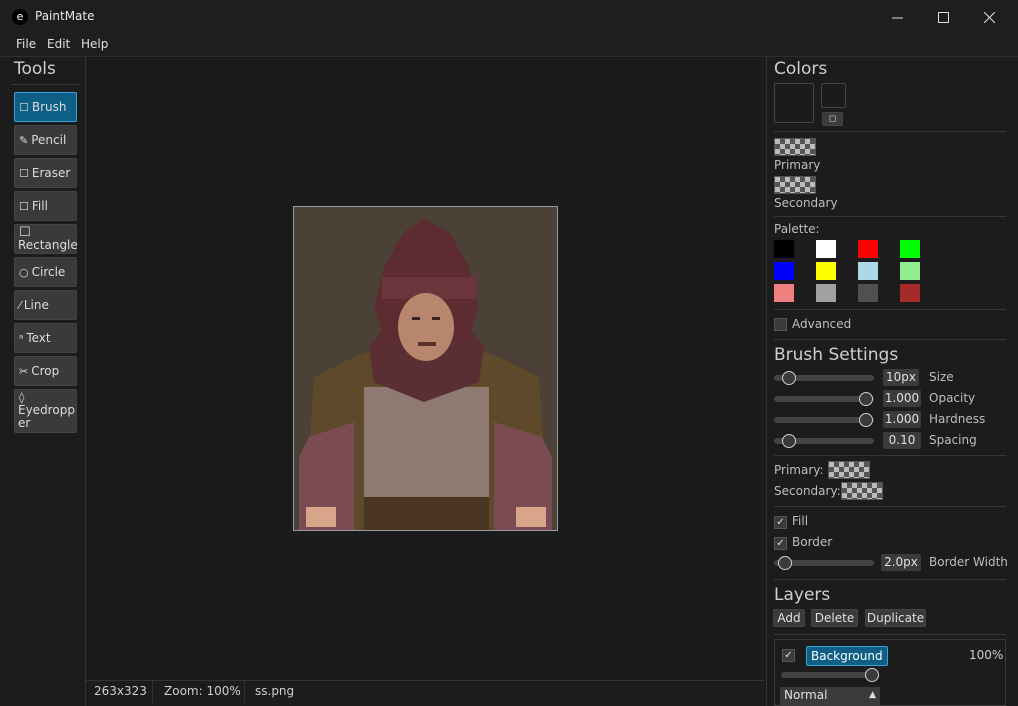  What do you see at coordinates (789, 618) in the screenshot?
I see `add-layer-button: Add` at bounding box center [789, 618].